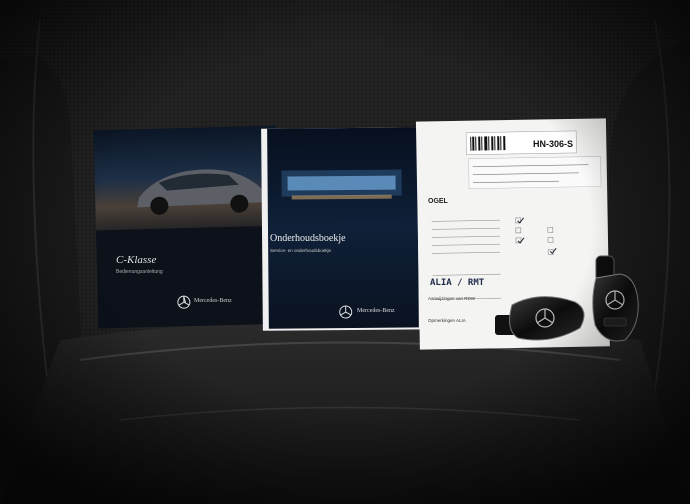 The image size is (690, 504). I want to click on booklet-brand: Mercedes-Benz, so click(376, 311).